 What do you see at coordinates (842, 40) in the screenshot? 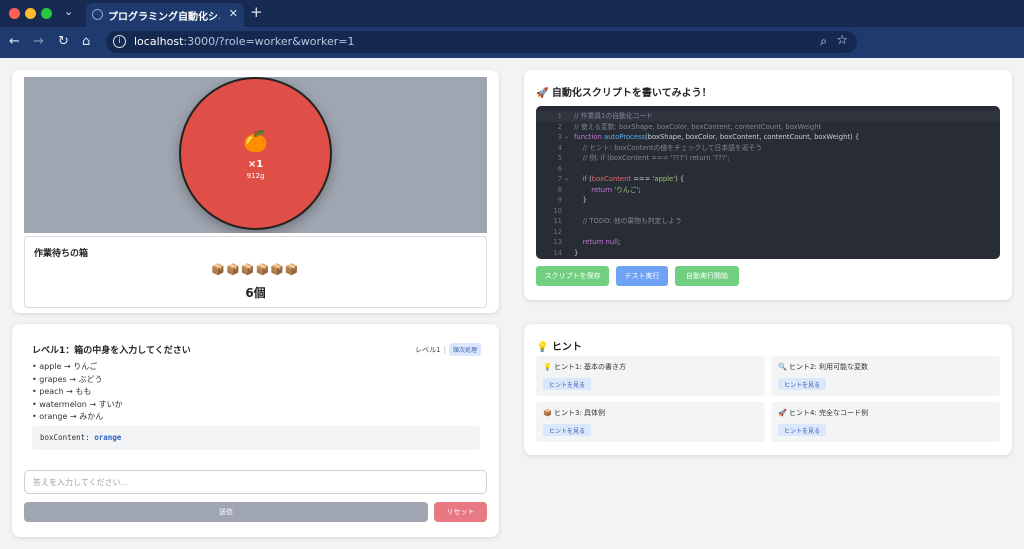
I see `bookmark-star-icon: ☆` at bounding box center [842, 40].